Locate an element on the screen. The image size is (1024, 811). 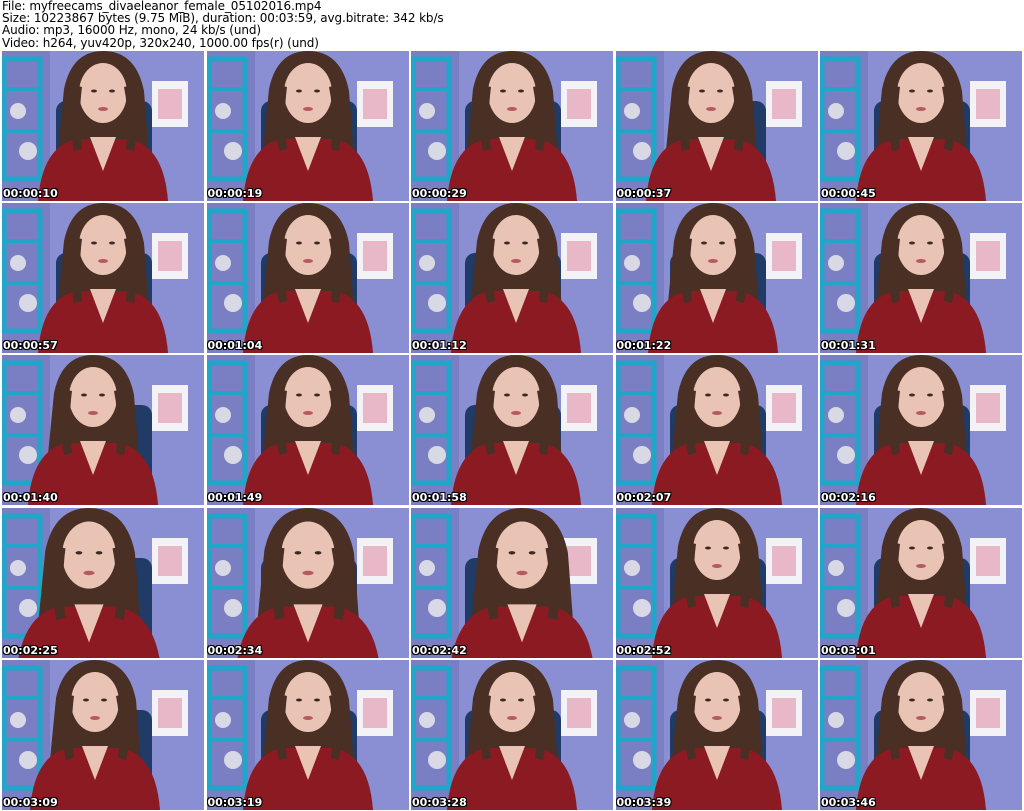
video-thumbnail: 00:01:40 is located at coordinates (103, 430).